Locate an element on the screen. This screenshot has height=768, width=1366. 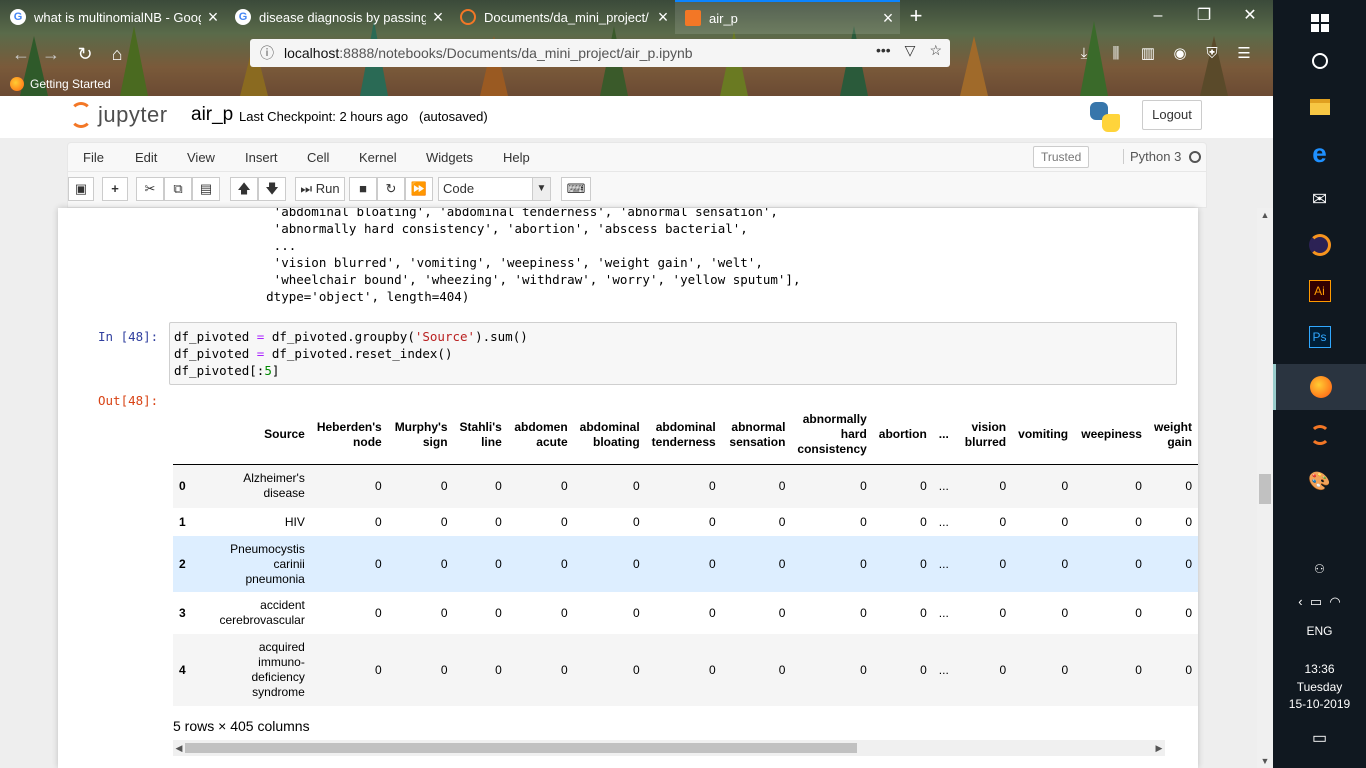
output-line: dtype='object', length=404) is located at coordinates (345, 296).